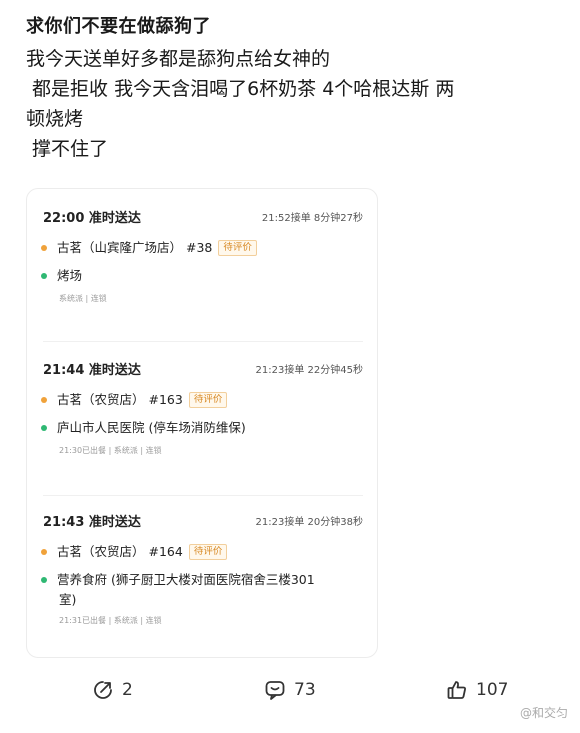 This screenshot has width=580, height=733. Describe the element at coordinates (70, 275) in the screenshot. I see `order-destination: 烤场` at that location.